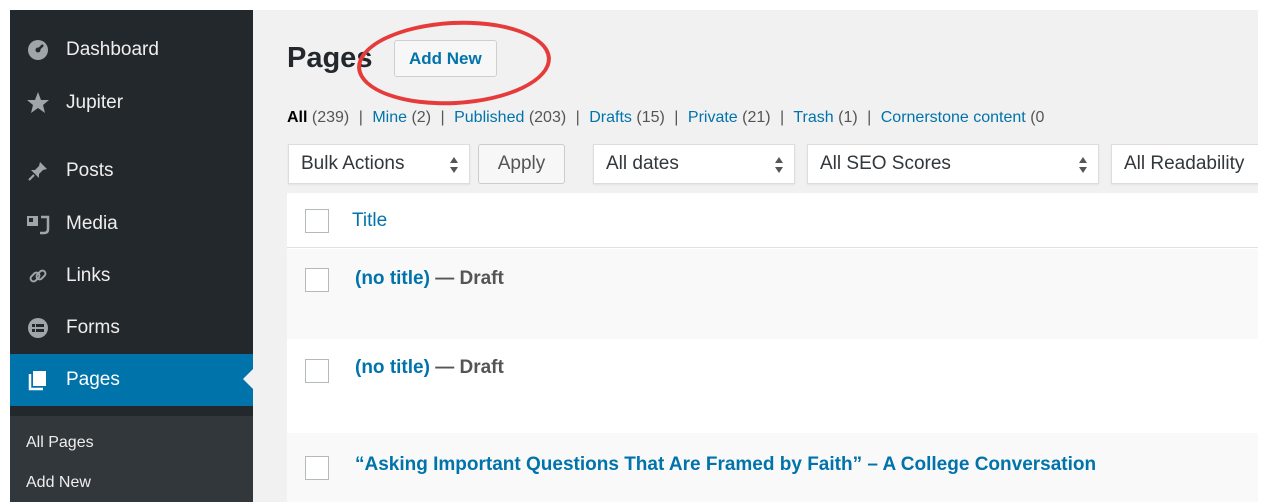 The image size is (1268, 502). Describe the element at coordinates (489, 117) in the screenshot. I see `filter-published: Published` at that location.